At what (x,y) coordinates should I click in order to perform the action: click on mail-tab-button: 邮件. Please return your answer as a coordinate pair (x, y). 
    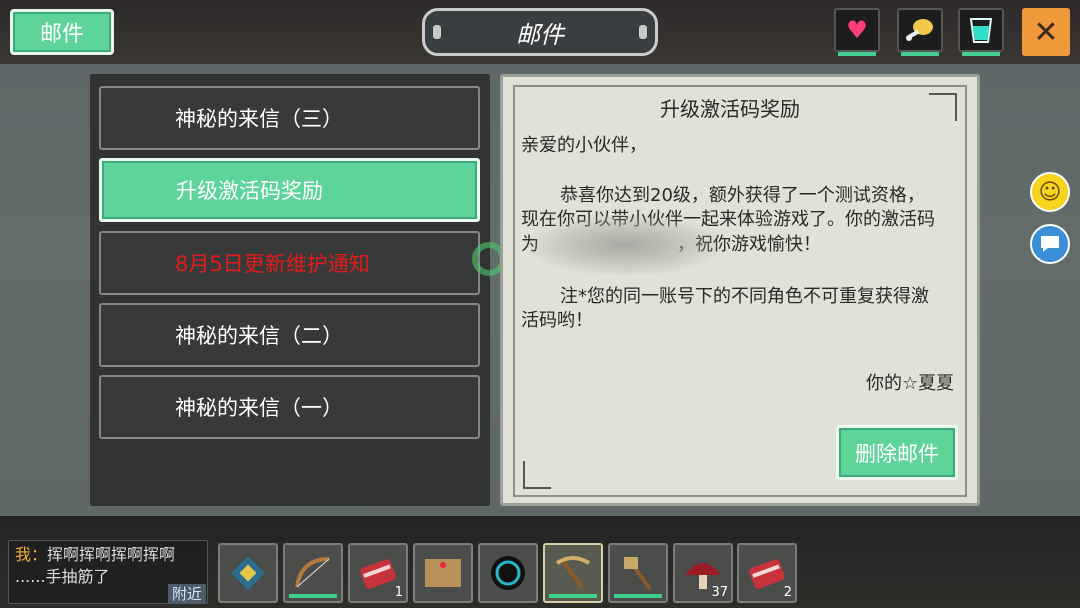
    Looking at the image, I should click on (62, 32).